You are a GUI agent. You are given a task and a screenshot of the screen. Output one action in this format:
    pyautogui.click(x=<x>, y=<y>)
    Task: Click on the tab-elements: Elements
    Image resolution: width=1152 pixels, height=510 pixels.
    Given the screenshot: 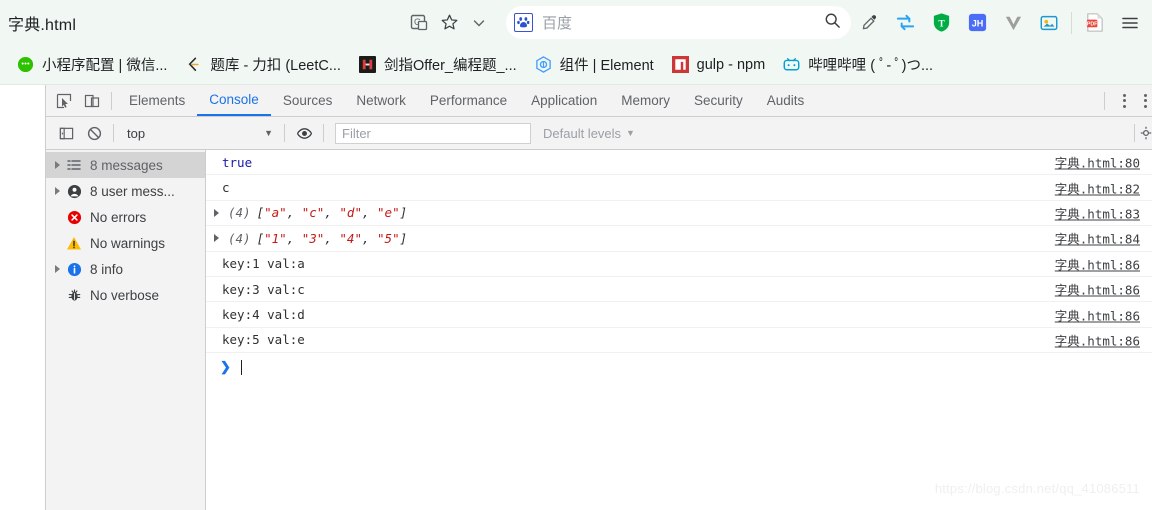 What is the action you would take?
    pyautogui.click(x=157, y=100)
    